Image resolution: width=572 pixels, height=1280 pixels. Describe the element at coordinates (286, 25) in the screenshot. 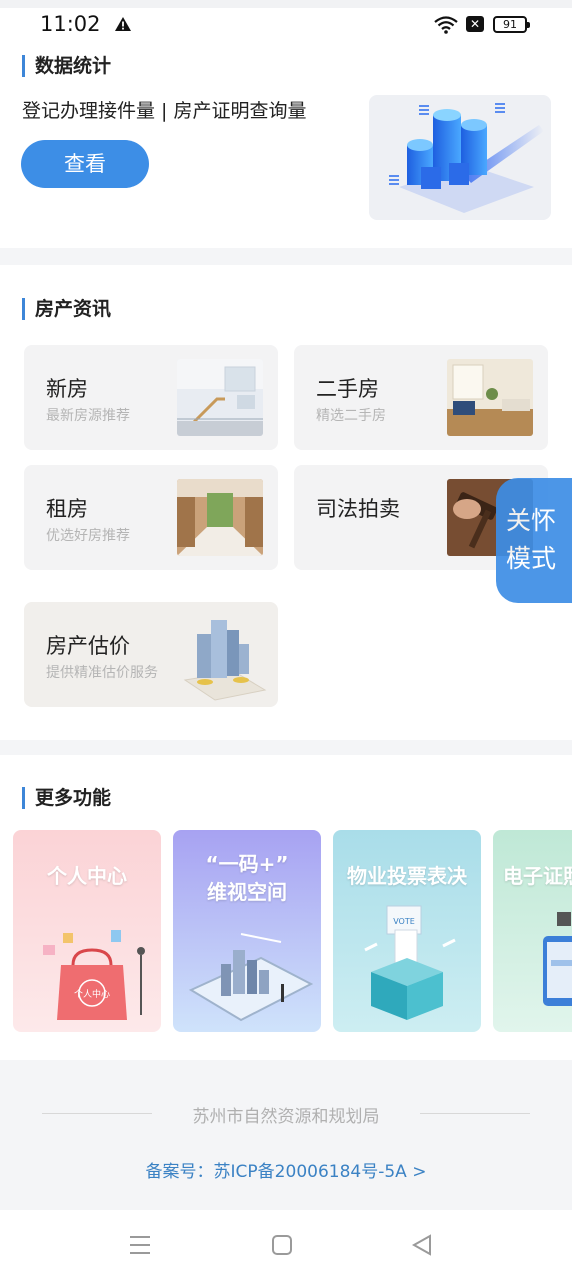

I see `status-bar: 11:02 ✕ 91` at that location.